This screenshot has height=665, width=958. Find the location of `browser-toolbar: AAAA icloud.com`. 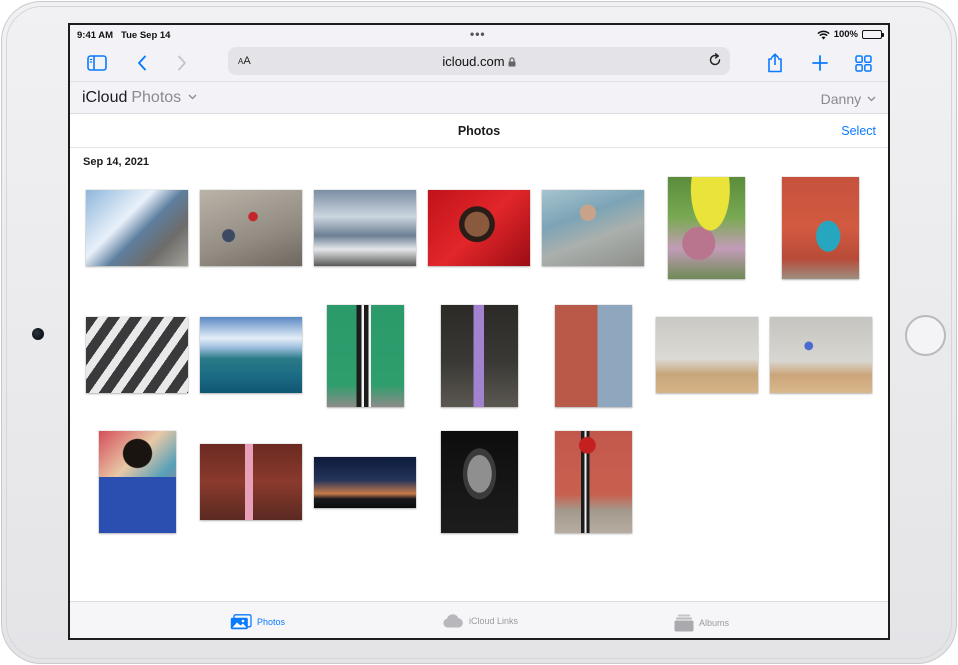

browser-toolbar: AAAA icloud.com is located at coordinates (479, 63).